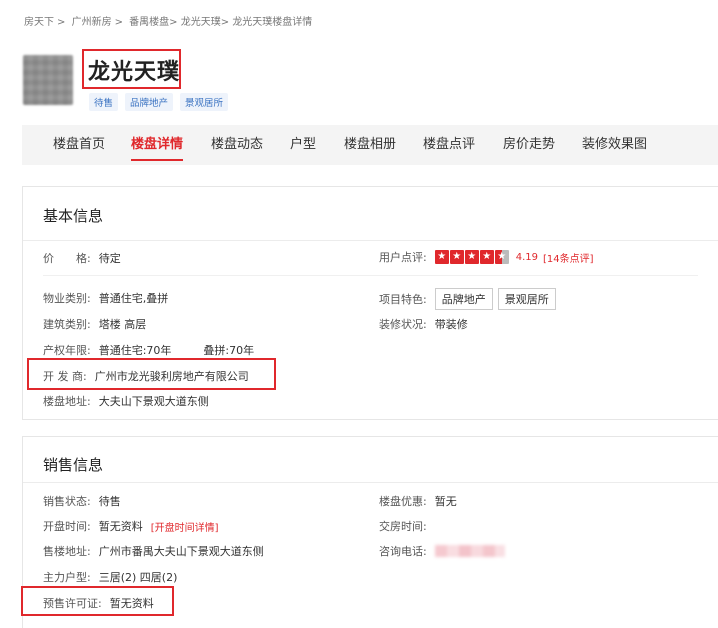 Image resolution: width=718 pixels, height=628 pixels. I want to click on features-row: 项目特色: 品牌地产 景观居所, so click(467, 299).